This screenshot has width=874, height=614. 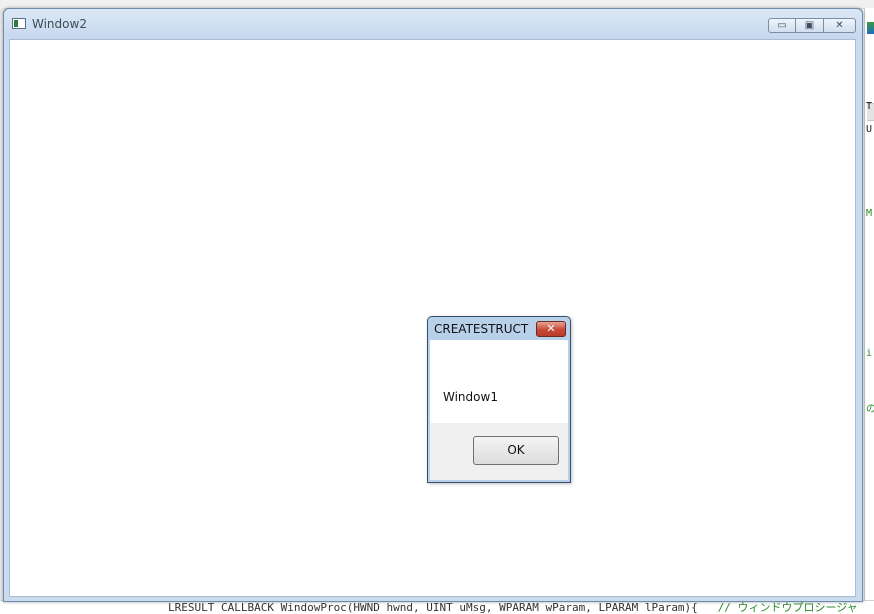 What do you see at coordinates (499, 410) in the screenshot?
I see `message-box-body: Window1 OK` at bounding box center [499, 410].